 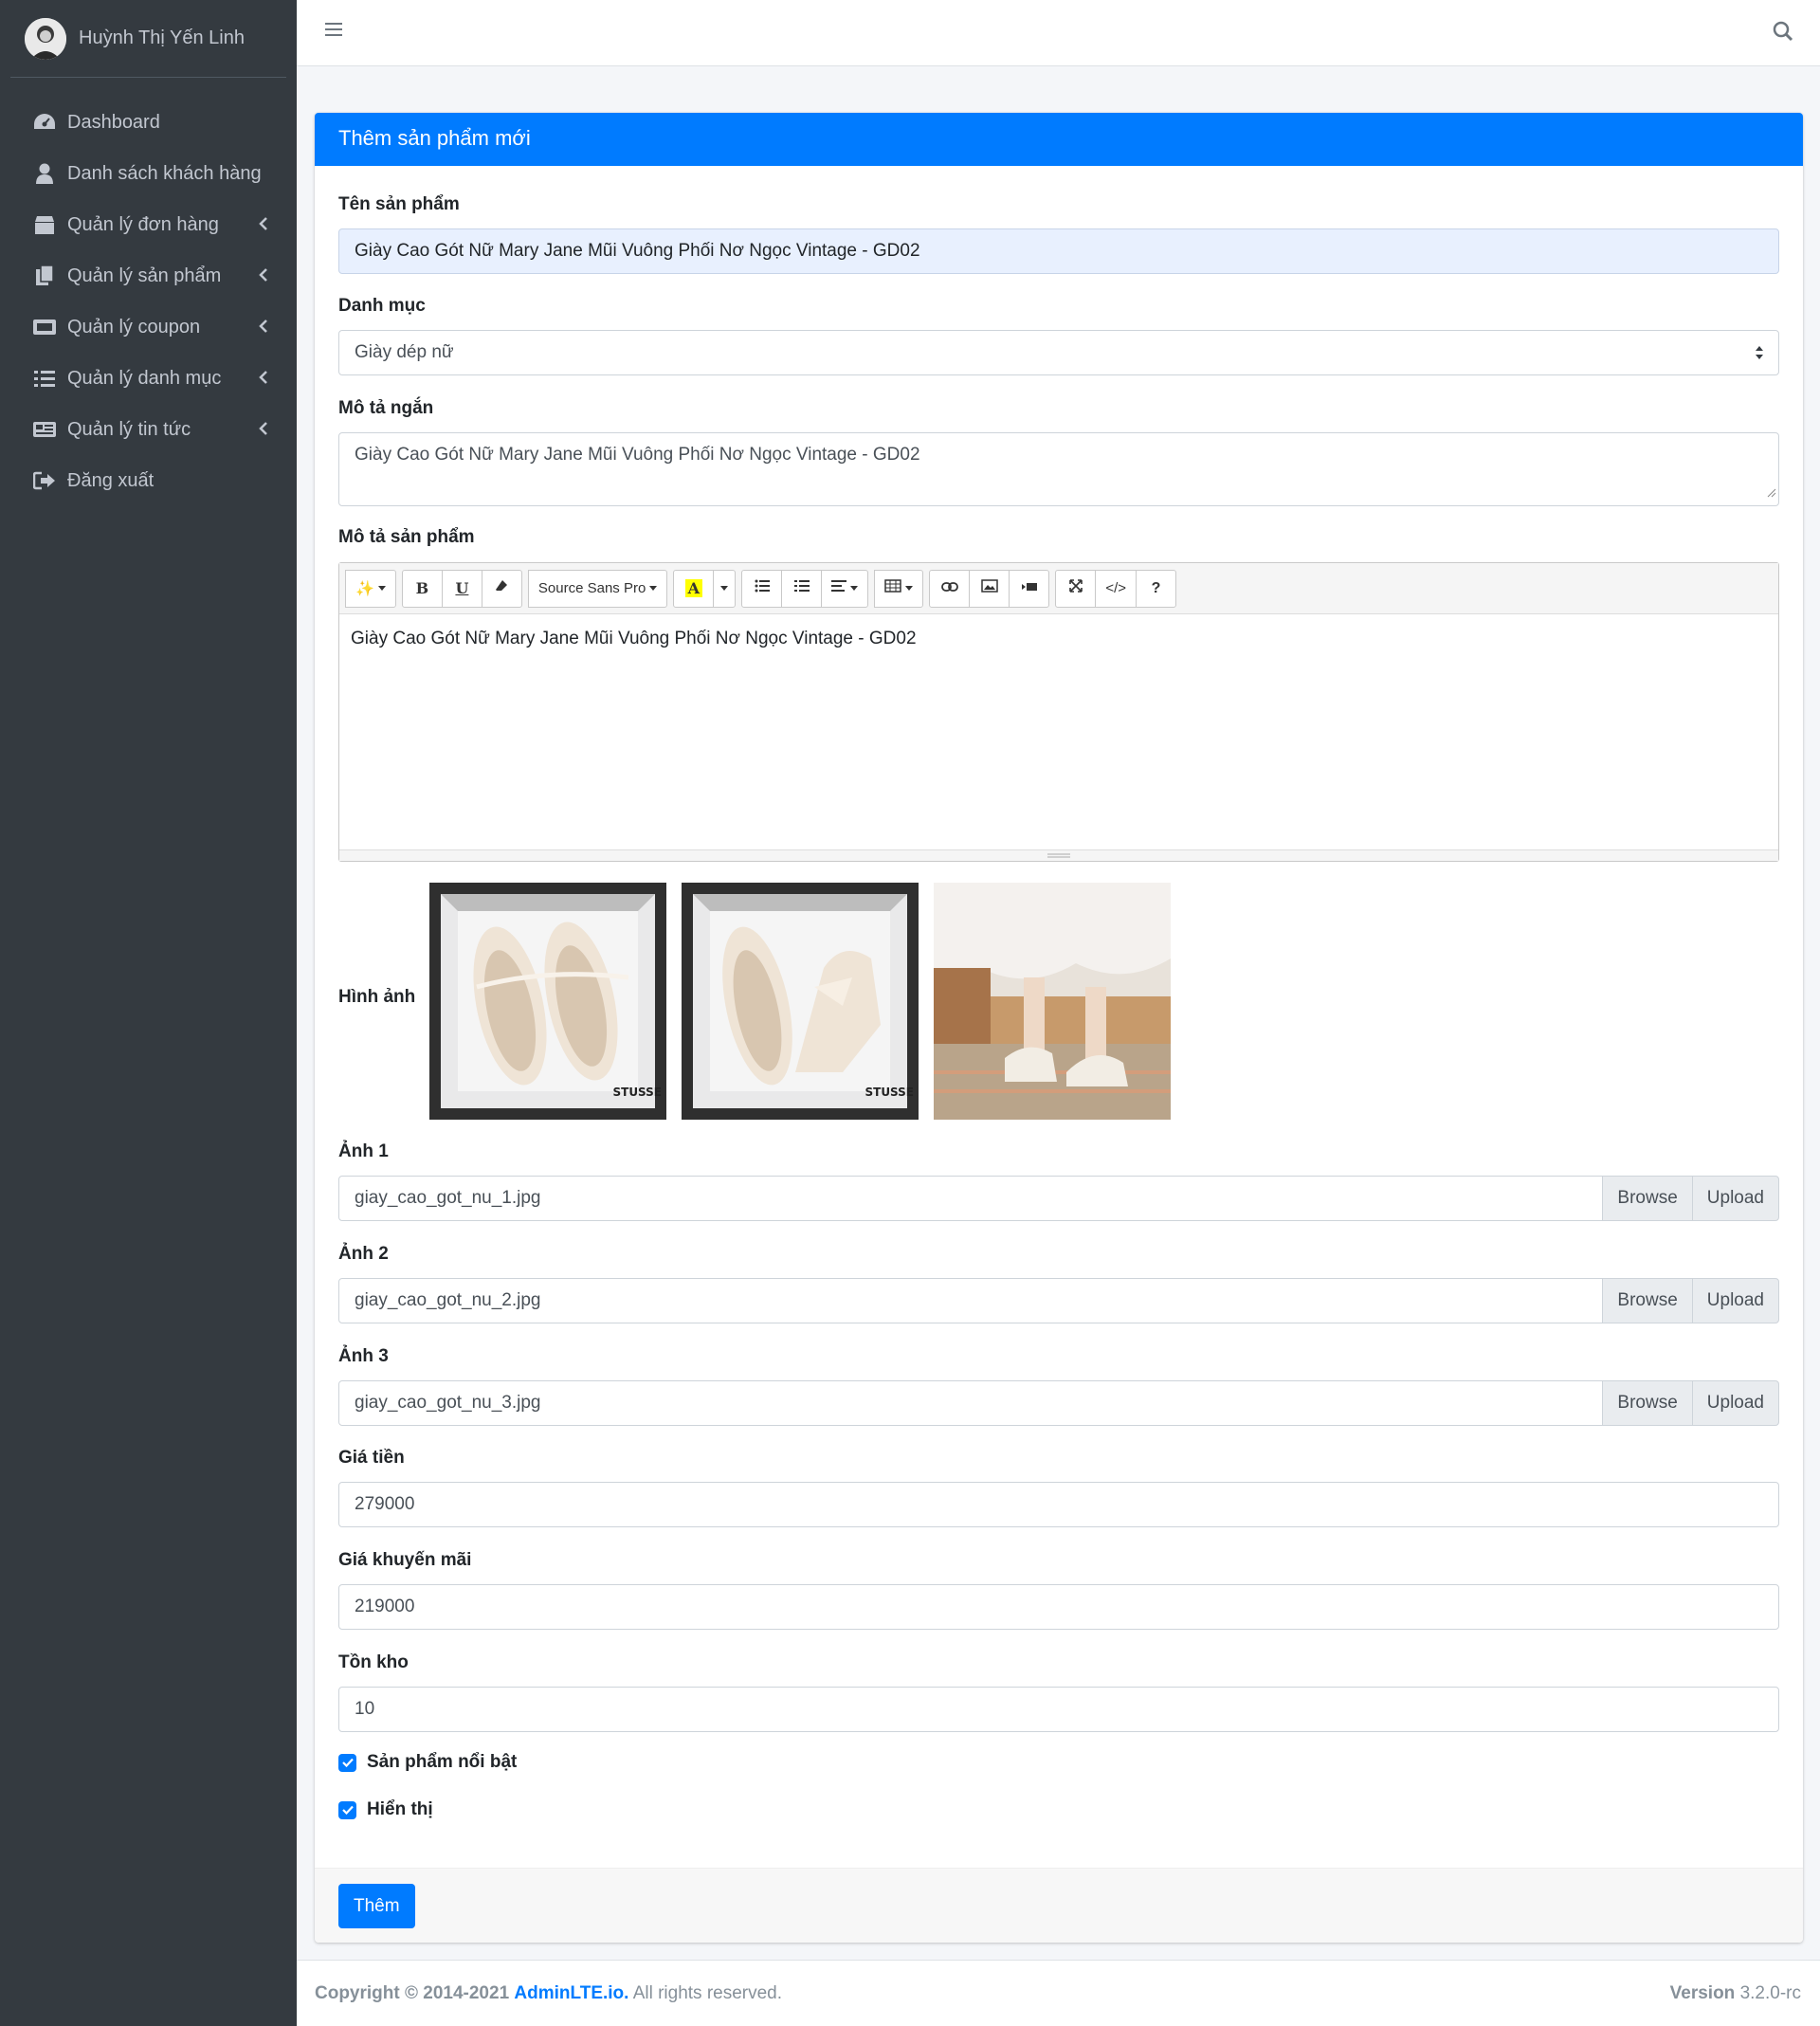 What do you see at coordinates (1735, 1403) in the screenshot?
I see `image3-upload-button: Upload` at bounding box center [1735, 1403].